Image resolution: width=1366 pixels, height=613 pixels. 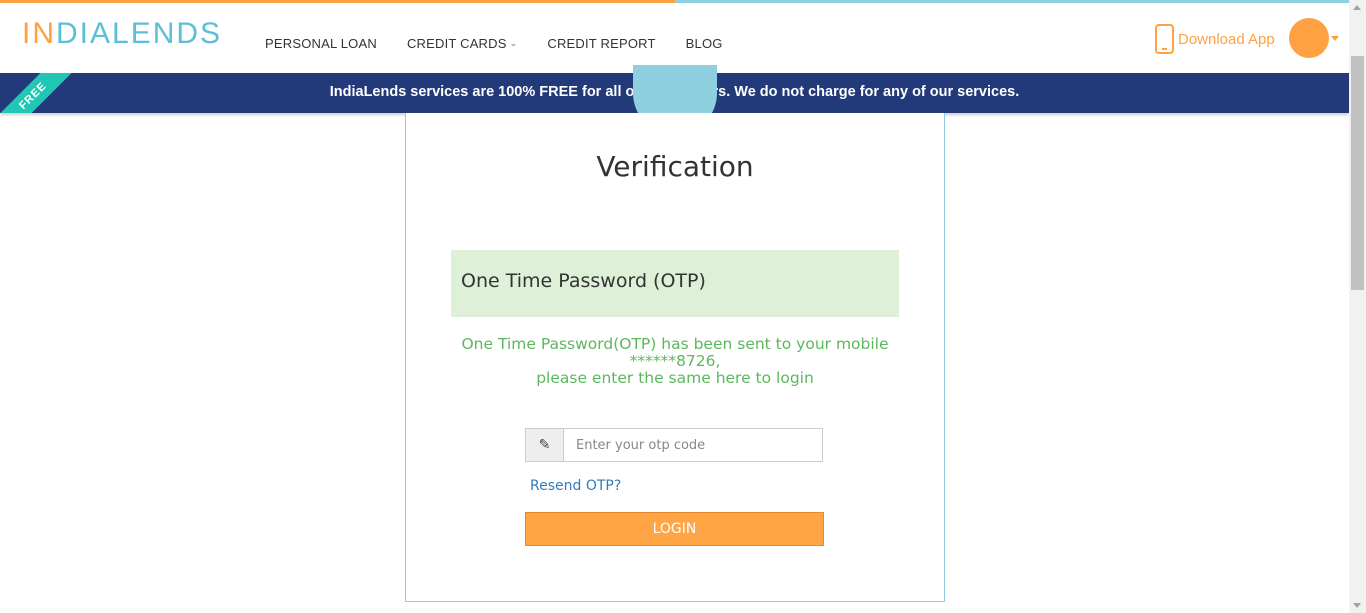 What do you see at coordinates (321, 43) in the screenshot?
I see `nav-personal-loan: PERSONAL LOAN` at bounding box center [321, 43].